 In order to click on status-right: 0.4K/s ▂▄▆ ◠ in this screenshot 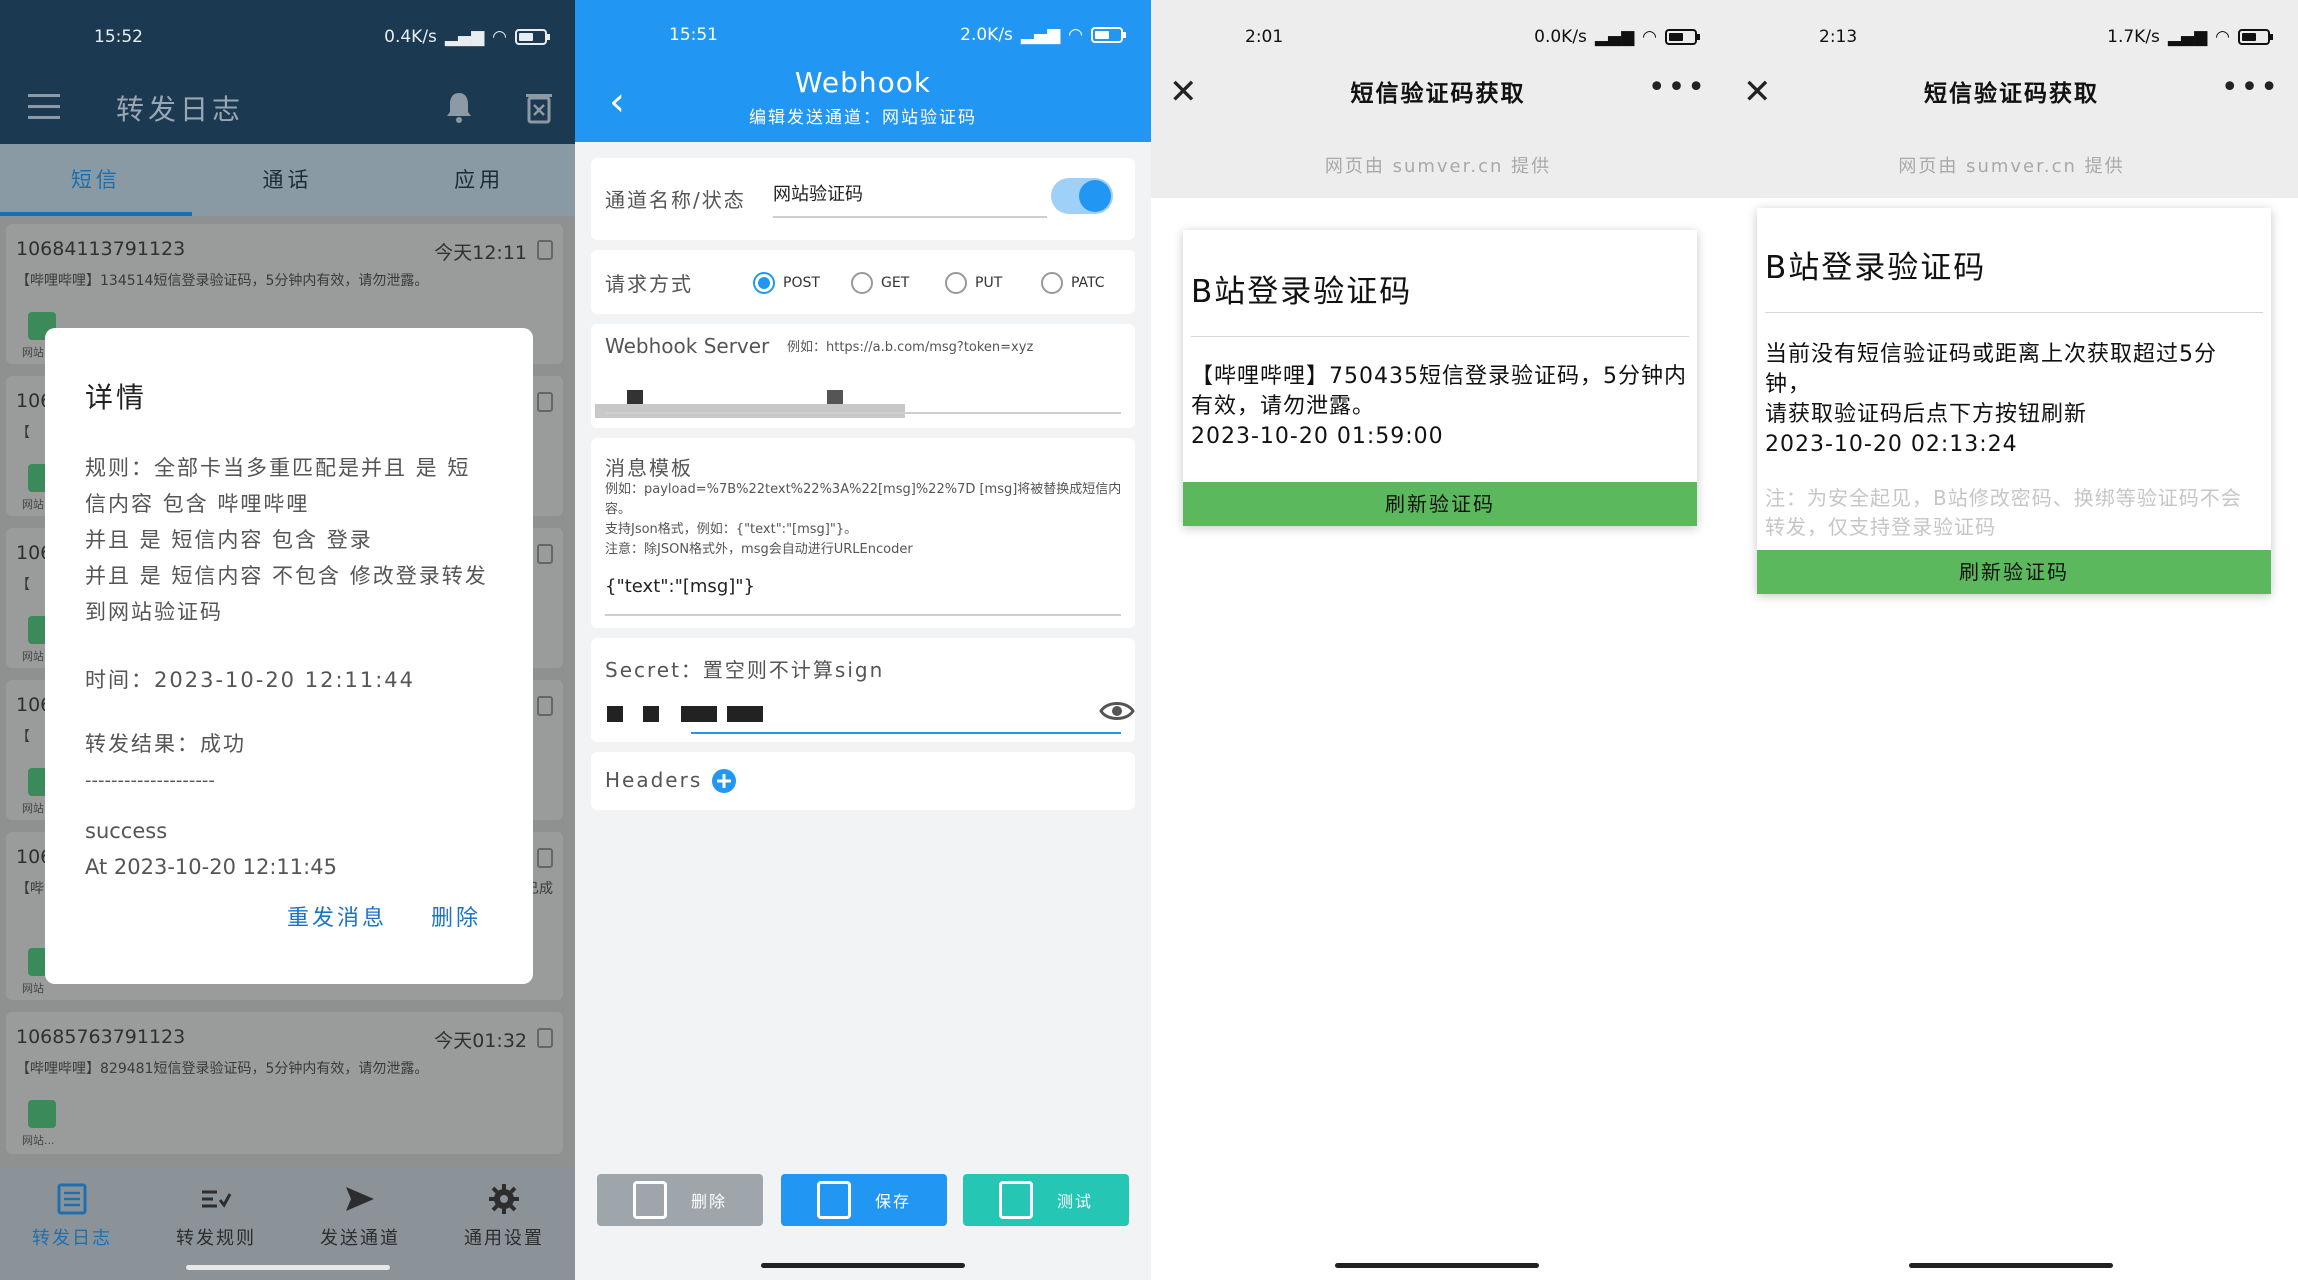, I will do `click(467, 37)`.